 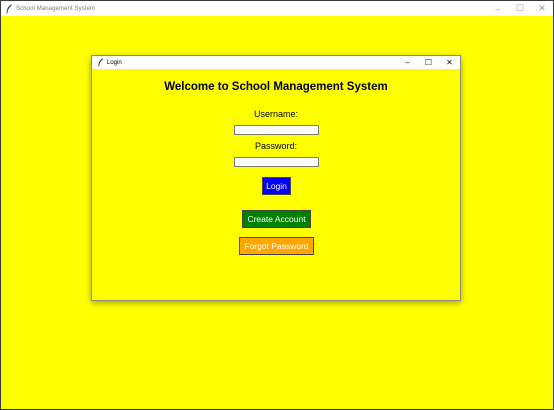 What do you see at coordinates (276, 130) in the screenshot?
I see `username-input` at bounding box center [276, 130].